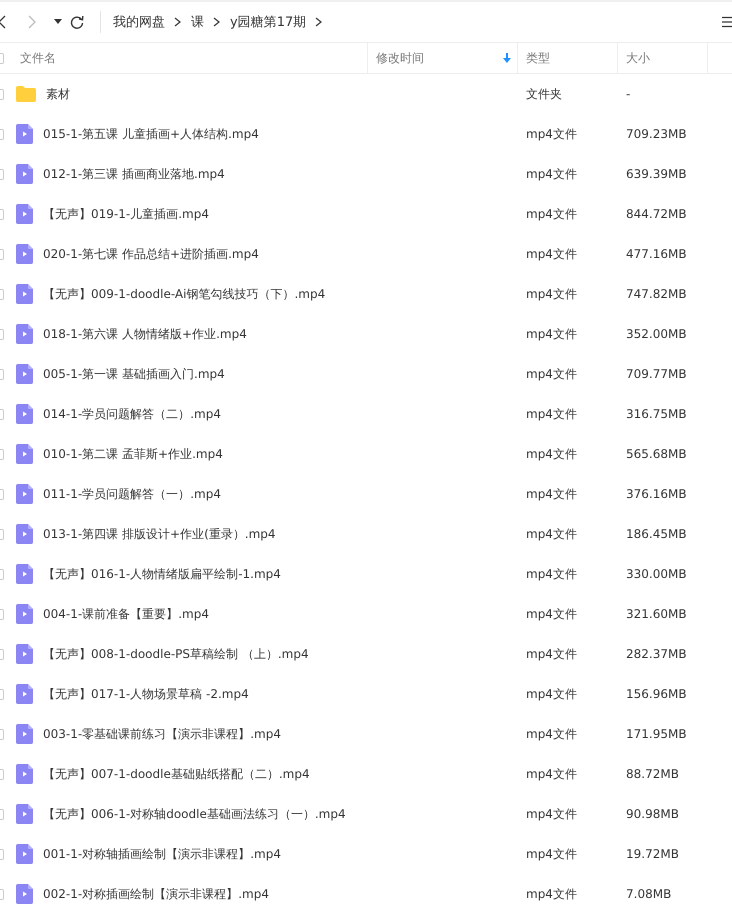 This screenshot has height=920, width=732. Describe the element at coordinates (146, 694) in the screenshot. I see `file-name: 【无声】017-1-人物场景草稿 -2.mp4` at that location.